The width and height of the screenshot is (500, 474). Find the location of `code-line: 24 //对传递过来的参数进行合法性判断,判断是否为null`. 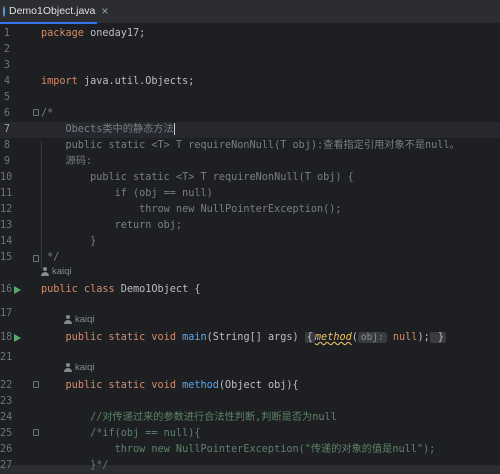

code-line: 24 //对传递过来的参数进行合法性判断,判断是否为null is located at coordinates (250, 418).